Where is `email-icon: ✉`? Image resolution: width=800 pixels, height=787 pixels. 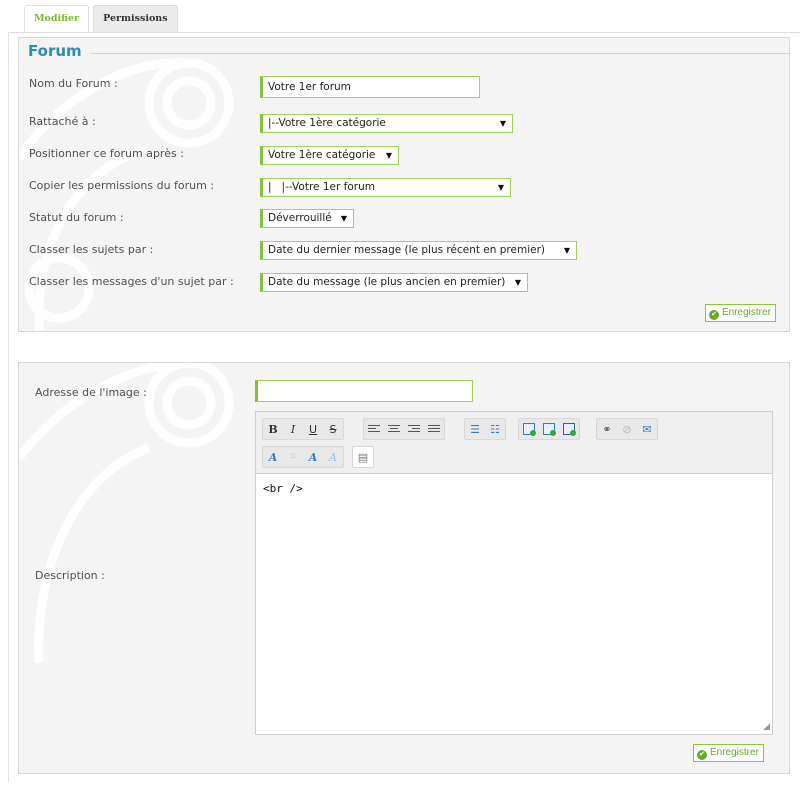 email-icon: ✉ is located at coordinates (647, 429).